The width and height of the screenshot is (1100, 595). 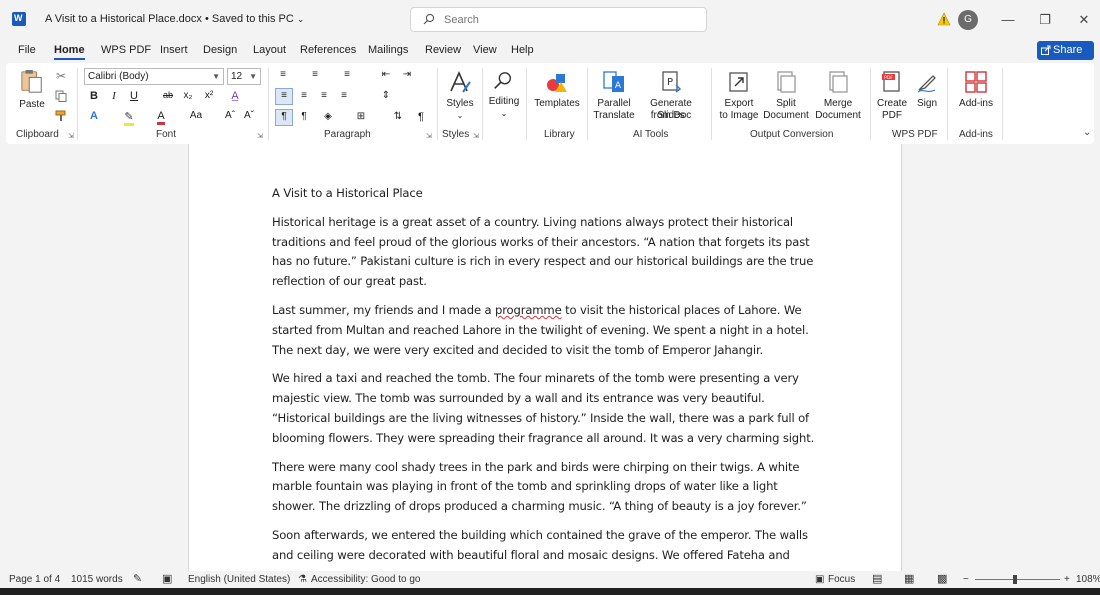 What do you see at coordinates (347, 193) in the screenshot?
I see `document-heading: A Visit to a Historical Place` at bounding box center [347, 193].